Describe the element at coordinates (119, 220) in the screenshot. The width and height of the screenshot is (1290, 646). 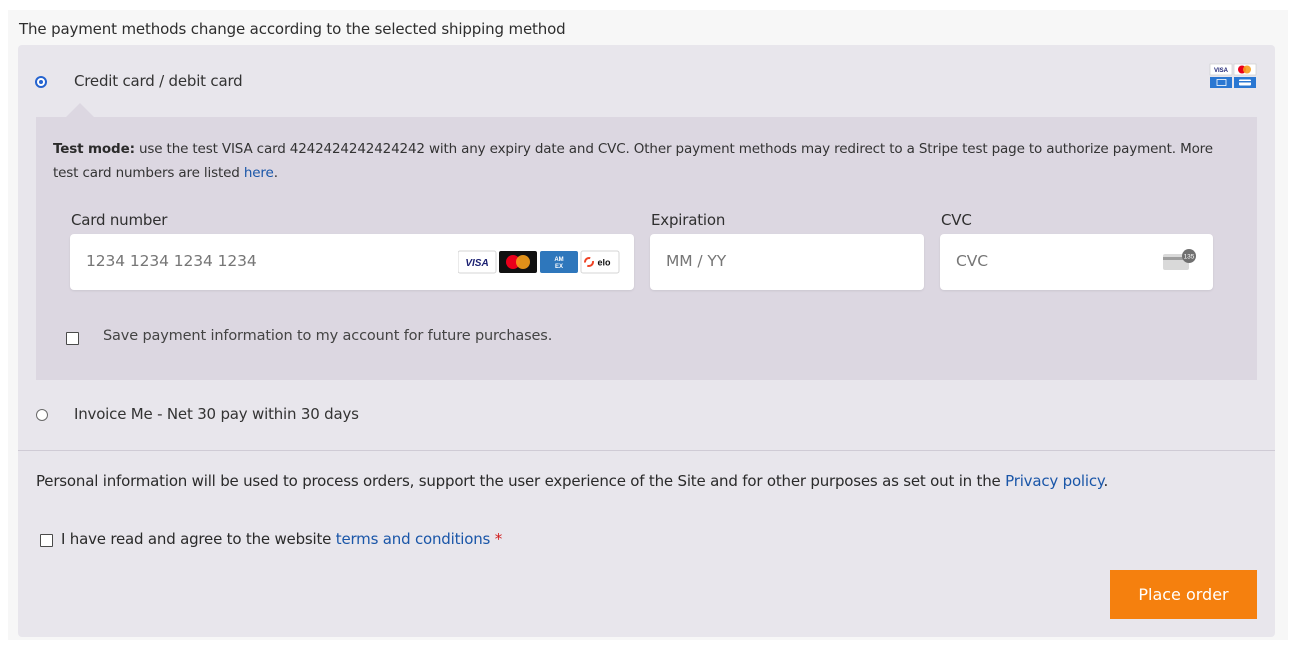
I see `card-number-label: Card number` at that location.